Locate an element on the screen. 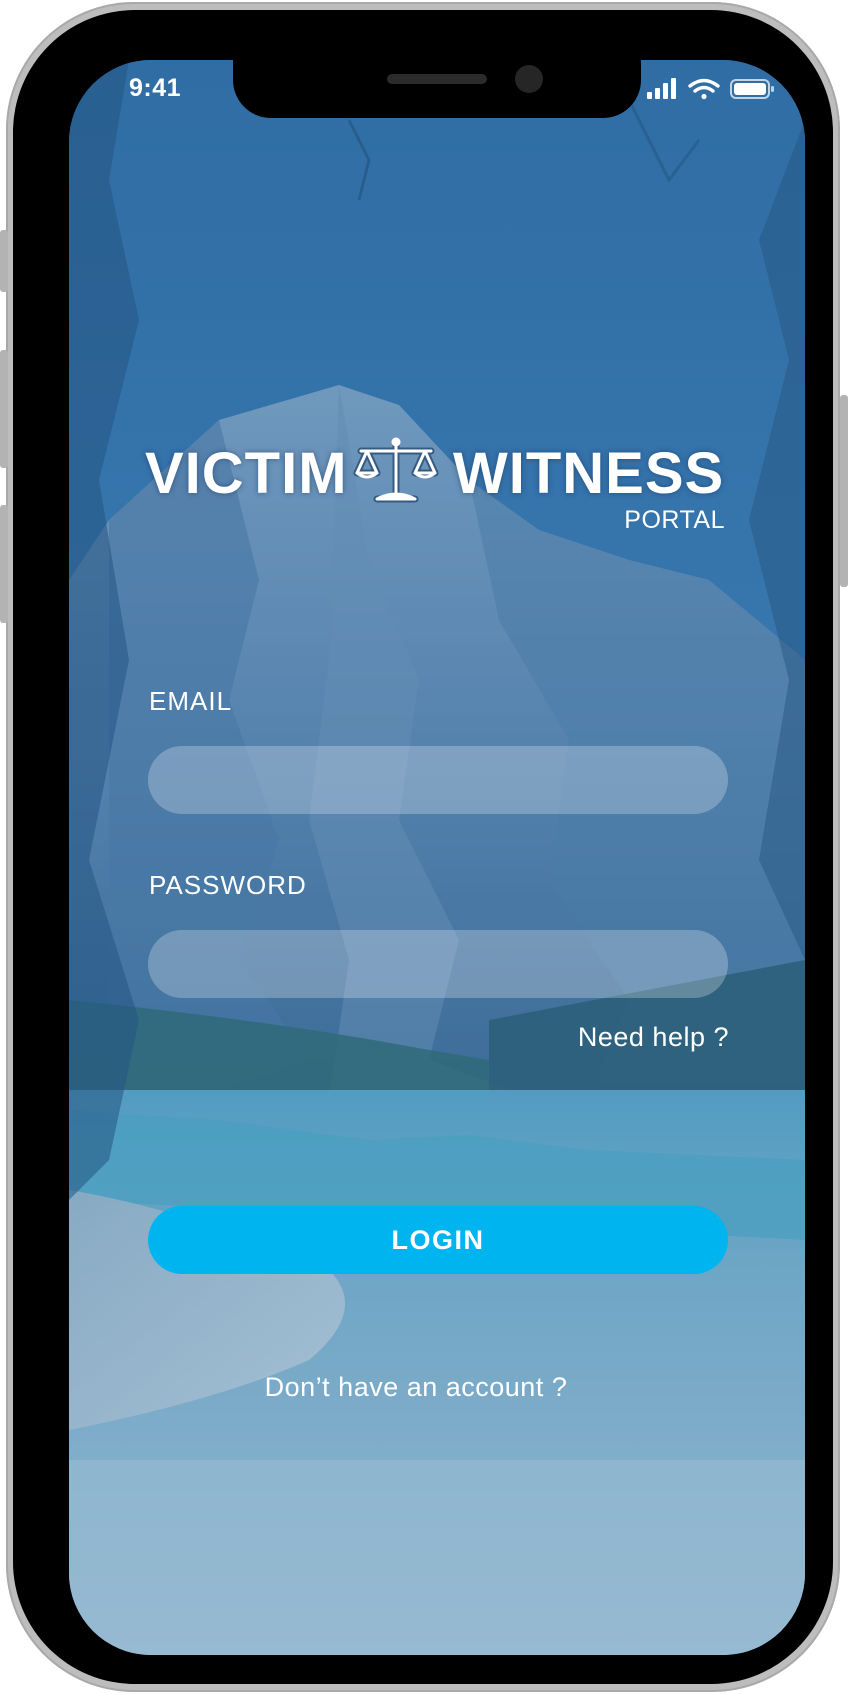 Image resolution: width=848 pixels, height=1695 pixels. email-input is located at coordinates (438, 780).